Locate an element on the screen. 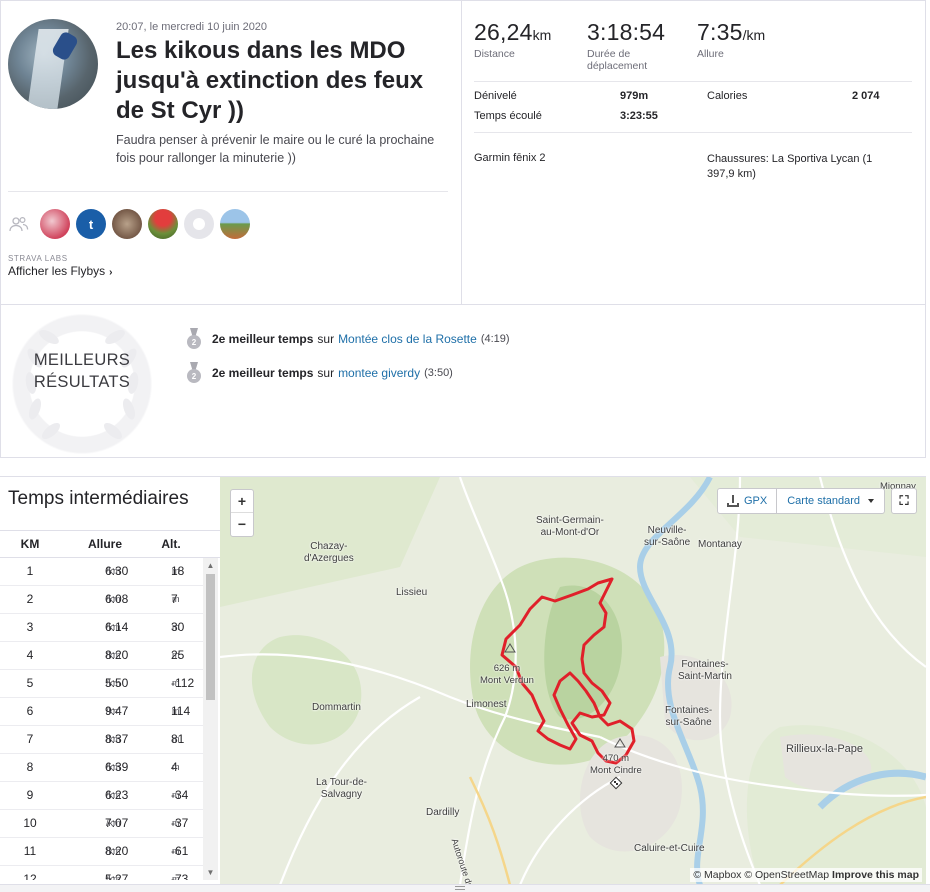  split-km: 6 is located at coordinates (30, 711).